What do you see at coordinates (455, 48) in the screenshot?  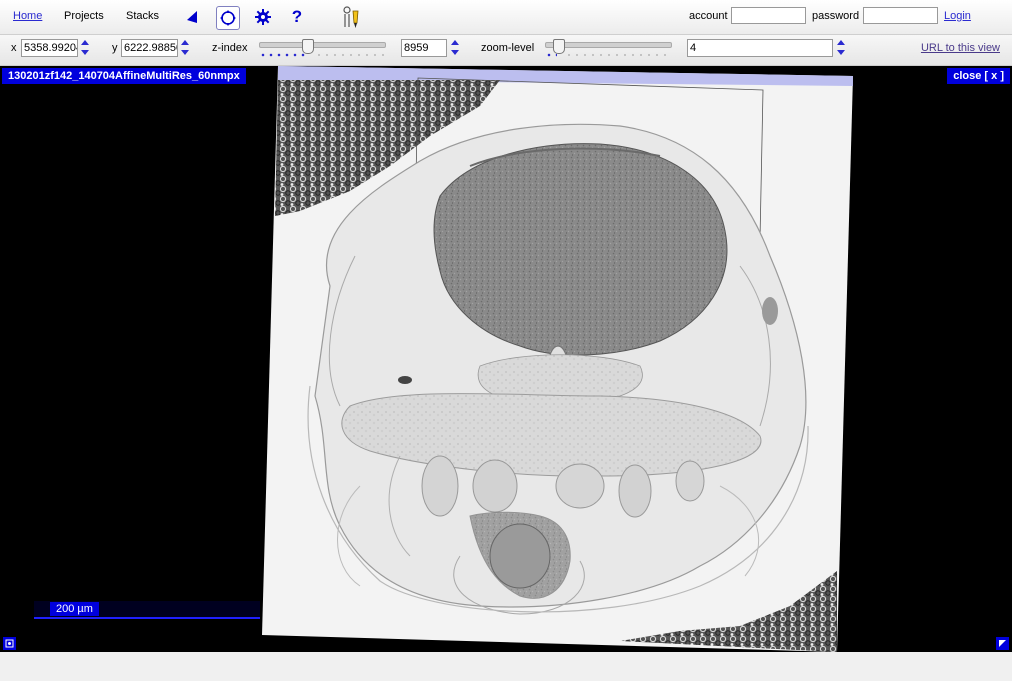 I see `z-index-spinner` at bounding box center [455, 48].